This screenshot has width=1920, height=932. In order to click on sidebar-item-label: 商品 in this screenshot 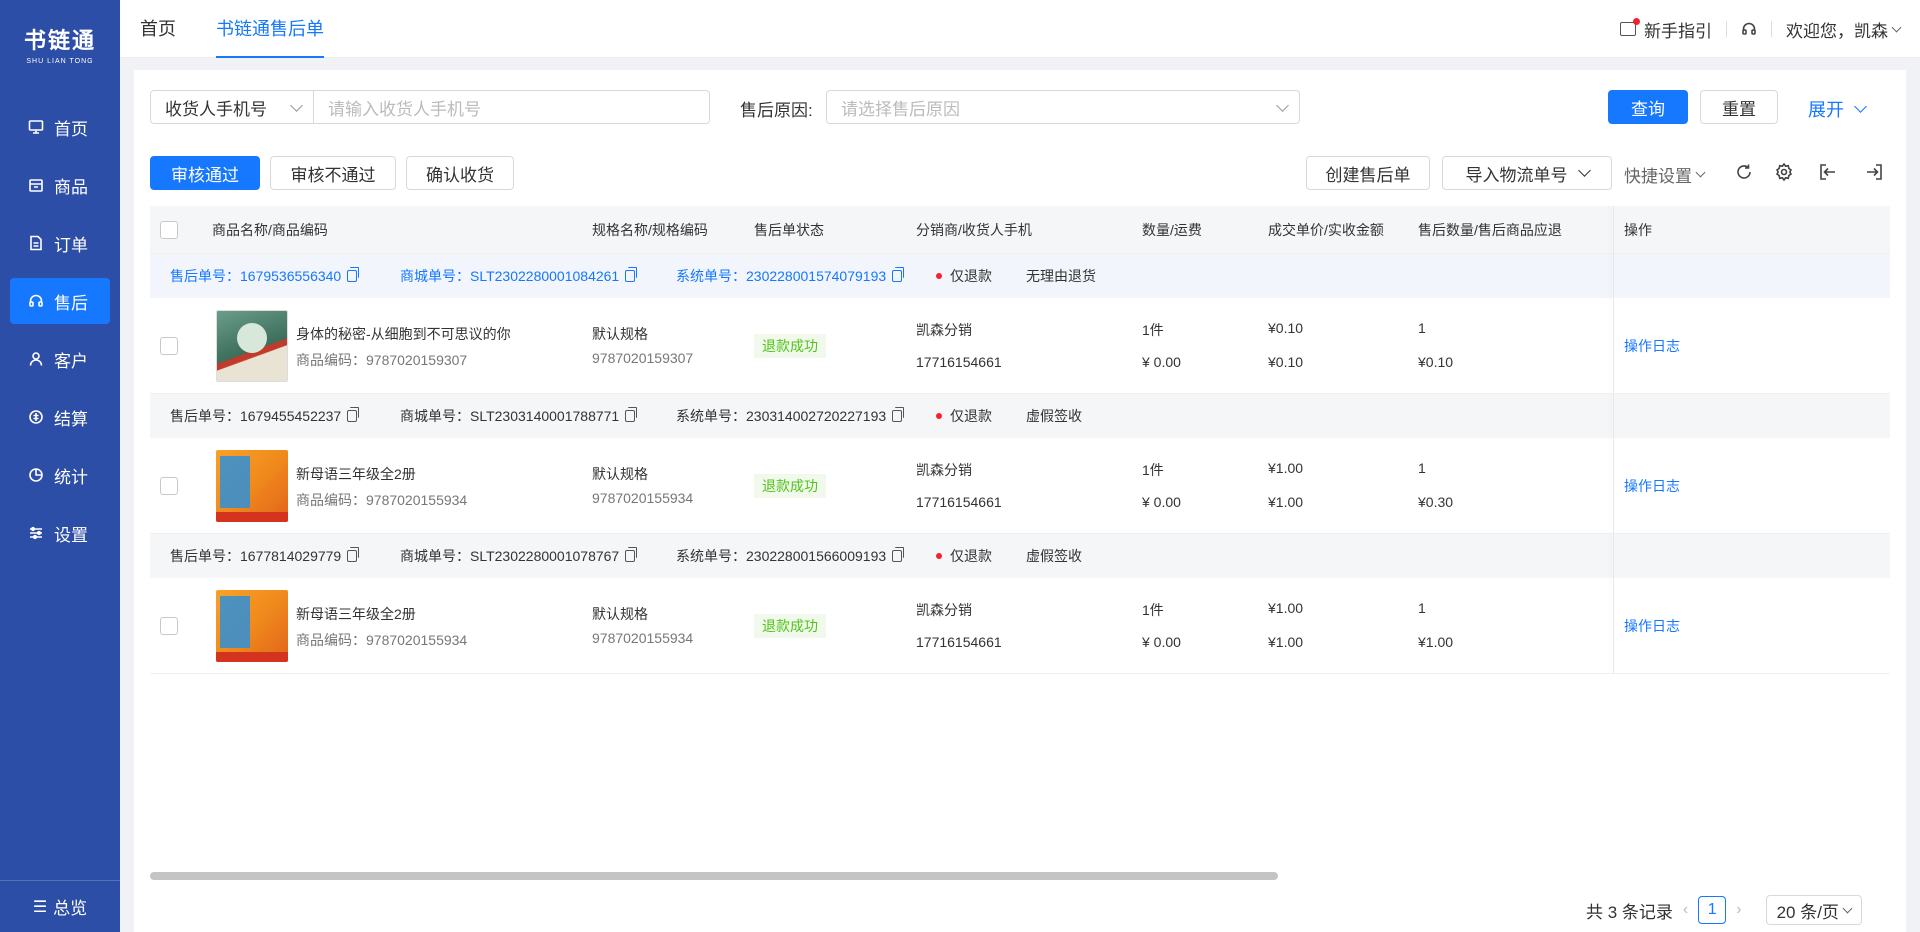, I will do `click(71, 187)`.